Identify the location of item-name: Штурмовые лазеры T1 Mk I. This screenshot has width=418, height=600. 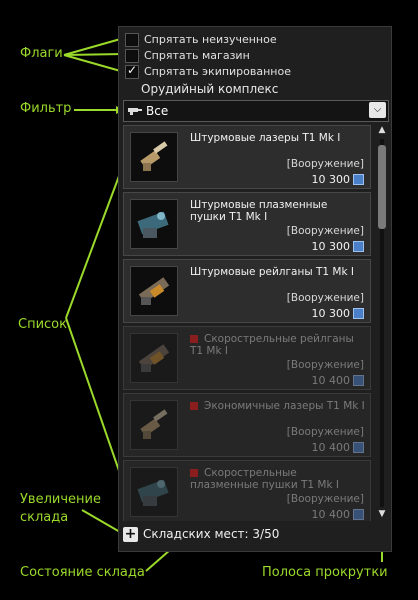
(265, 138).